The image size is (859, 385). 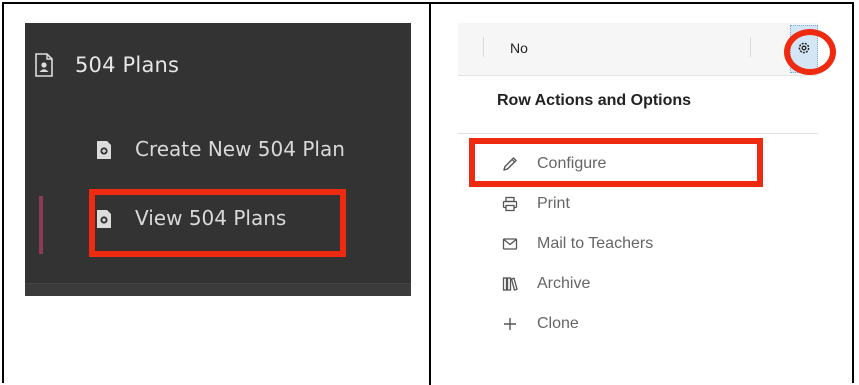 What do you see at coordinates (104, 149) in the screenshot?
I see `plus-document-icon` at bounding box center [104, 149].